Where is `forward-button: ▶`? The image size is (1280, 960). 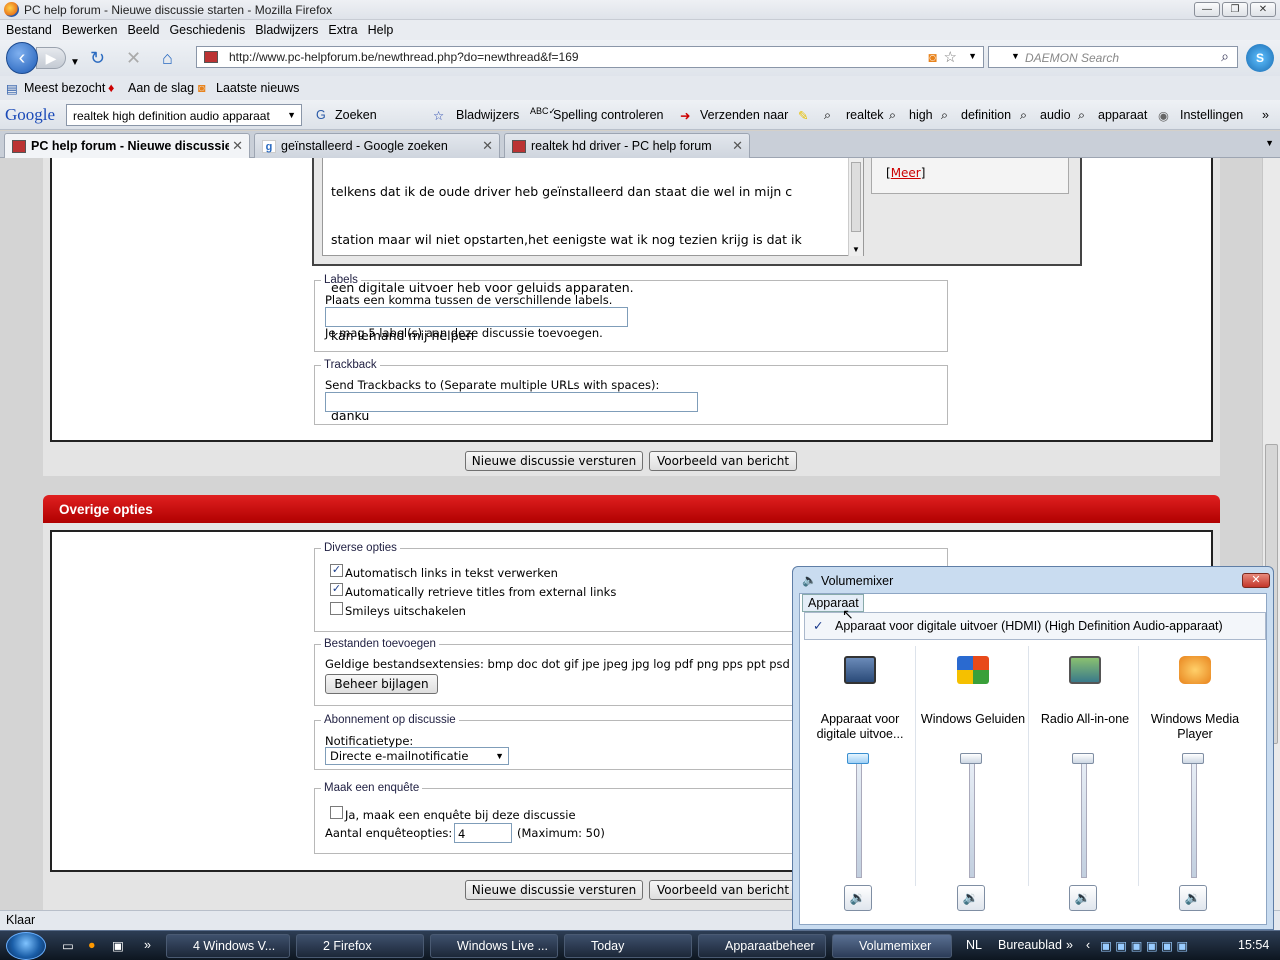 forward-button: ▶ is located at coordinates (51, 58).